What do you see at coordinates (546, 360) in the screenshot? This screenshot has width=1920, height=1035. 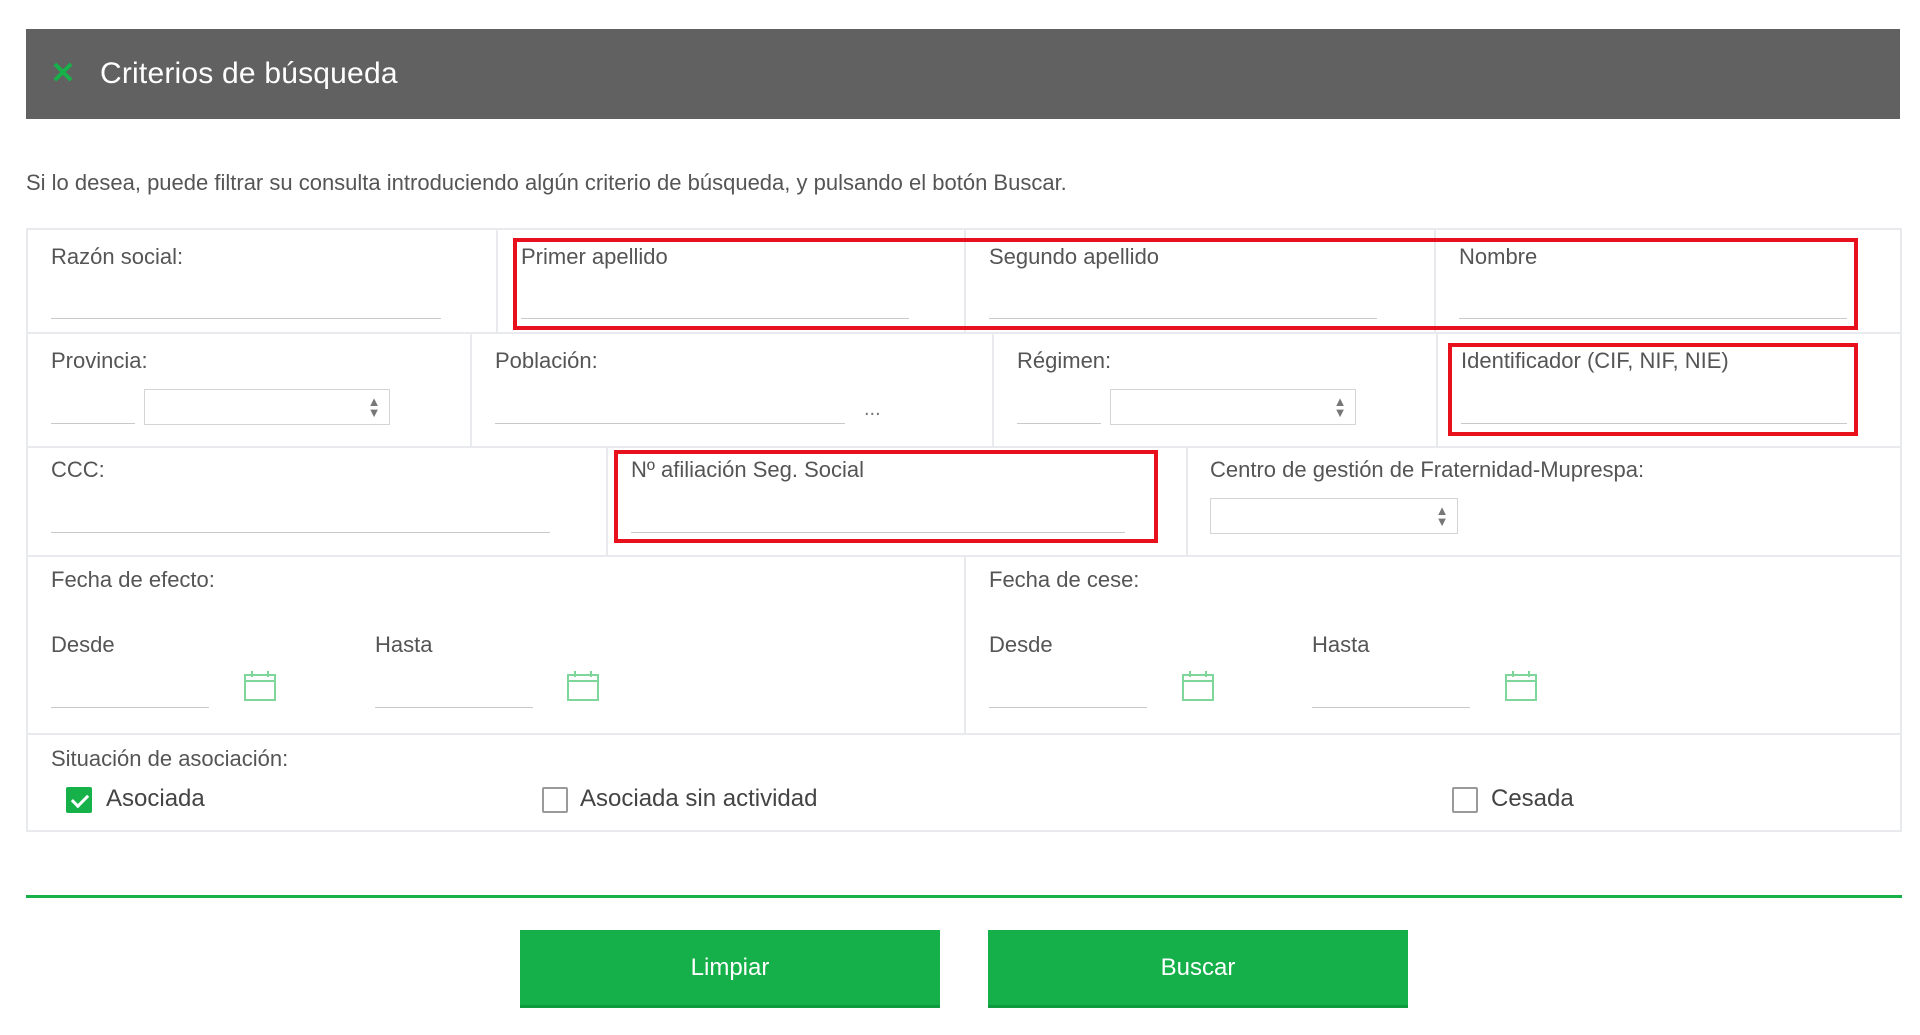 I see `poblacion-label: Población:` at bounding box center [546, 360].